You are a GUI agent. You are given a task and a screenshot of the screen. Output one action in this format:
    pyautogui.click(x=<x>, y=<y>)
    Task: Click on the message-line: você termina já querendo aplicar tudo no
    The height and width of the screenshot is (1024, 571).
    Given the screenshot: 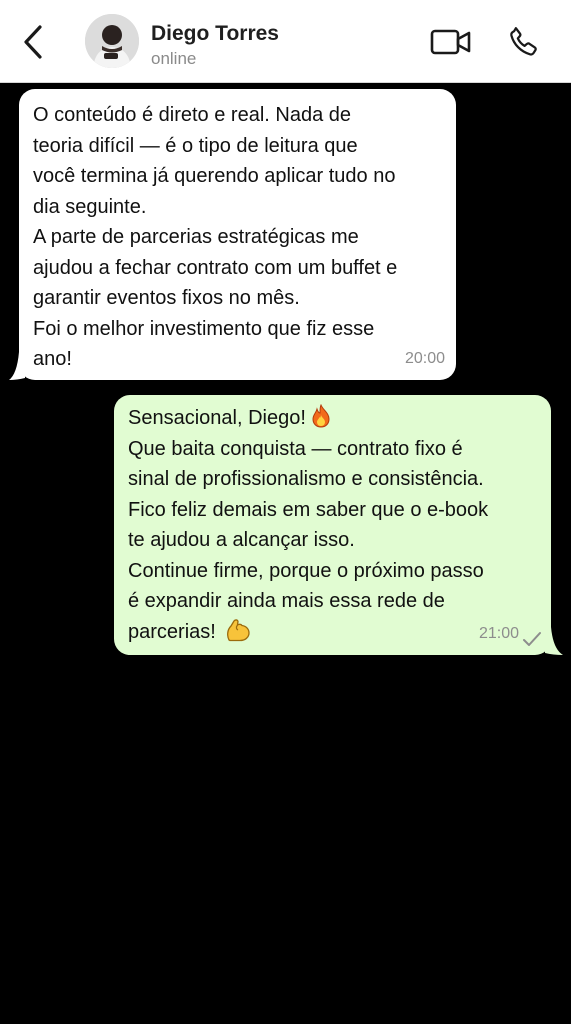 What is the action you would take?
    pyautogui.click(x=214, y=176)
    